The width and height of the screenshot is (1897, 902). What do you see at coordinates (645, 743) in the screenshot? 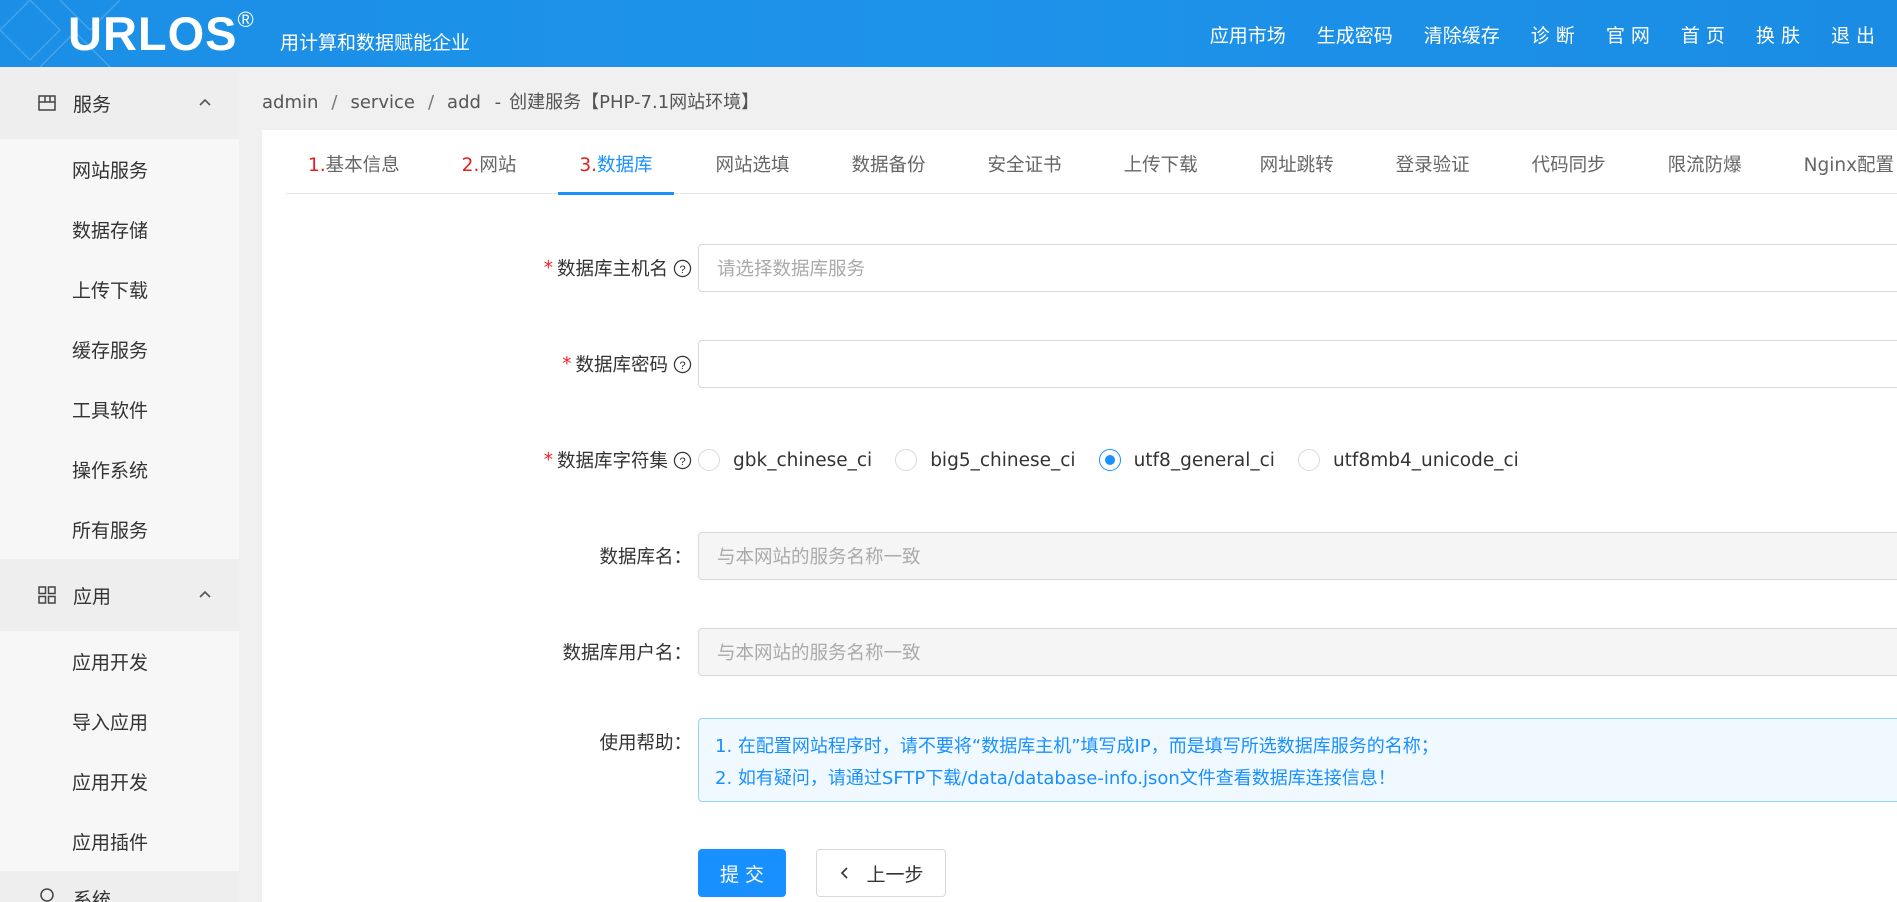
I see `help-label: 使用帮助：` at bounding box center [645, 743].